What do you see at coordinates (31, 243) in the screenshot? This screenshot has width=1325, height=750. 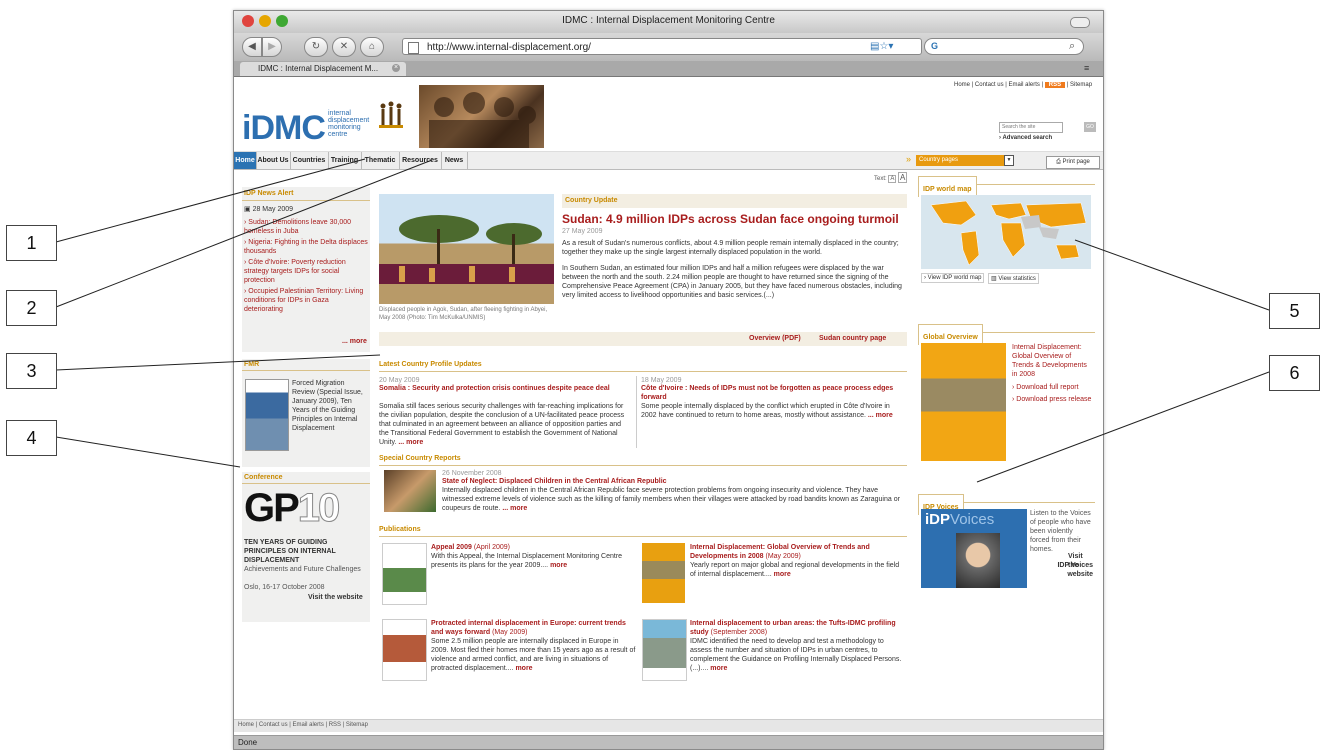 I see `callout-1: 1` at bounding box center [31, 243].